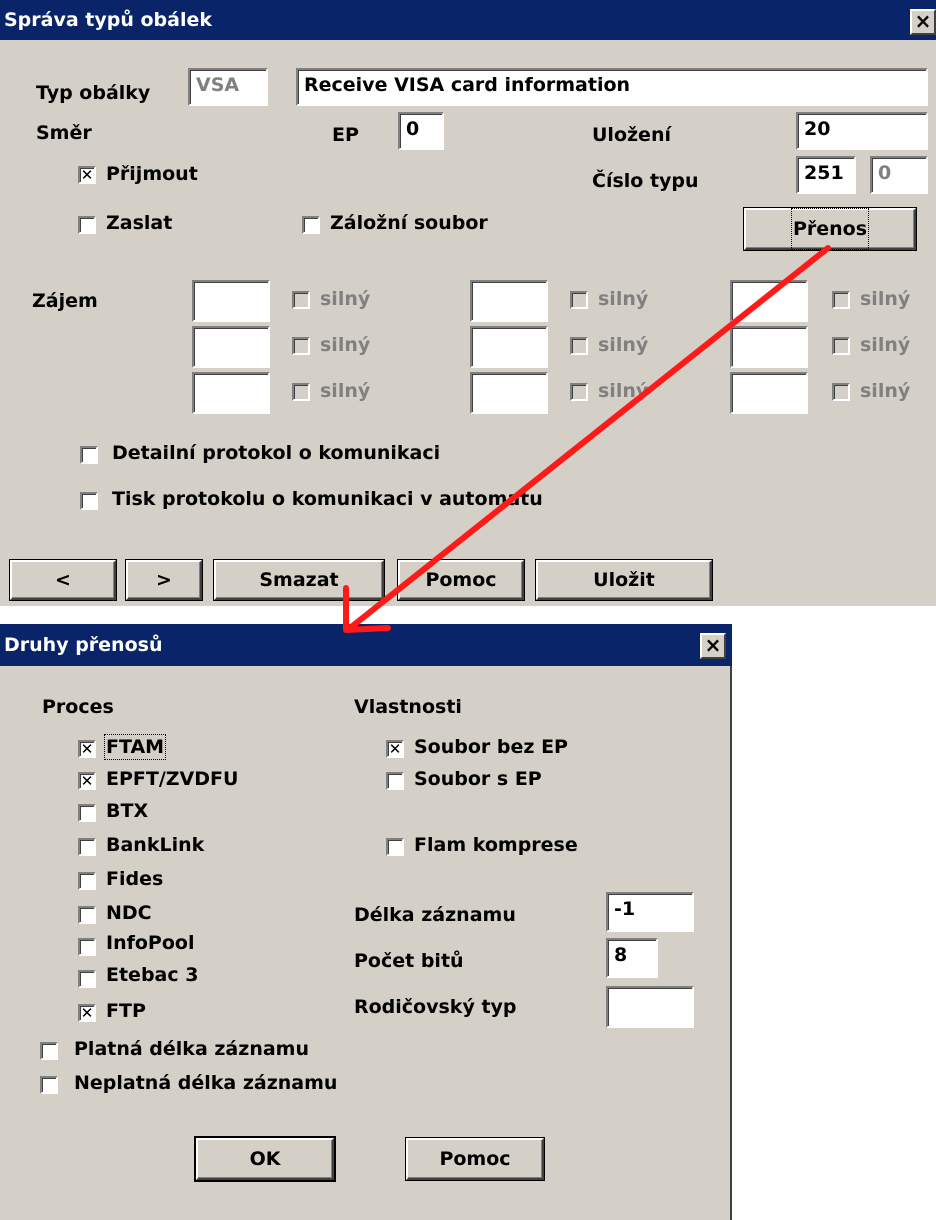  I want to click on pomoc-button-label: Pomoc, so click(461, 580).